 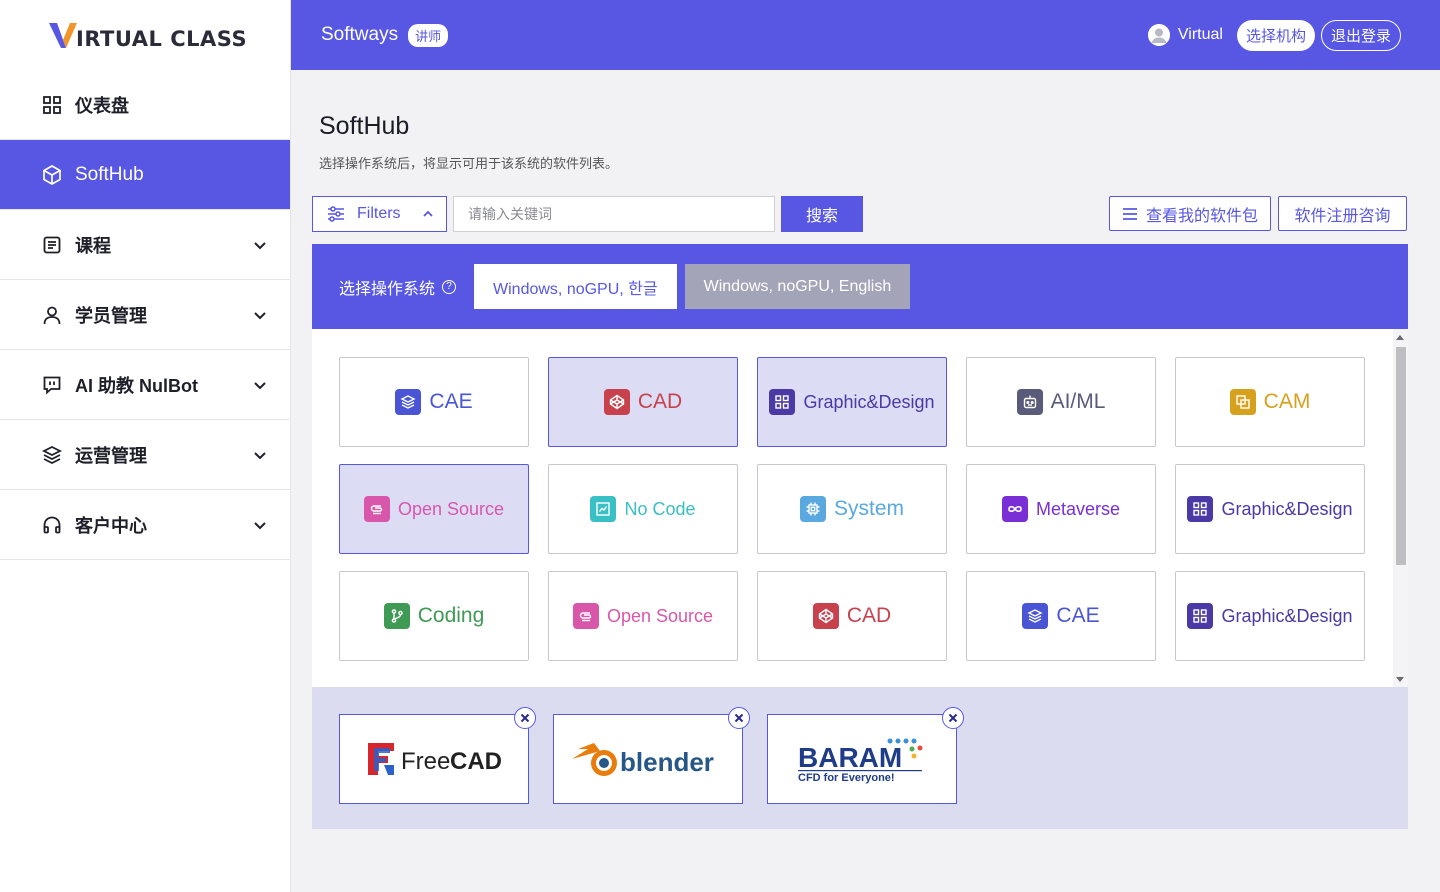 I want to click on role-badge: 讲师, so click(x=428, y=35).